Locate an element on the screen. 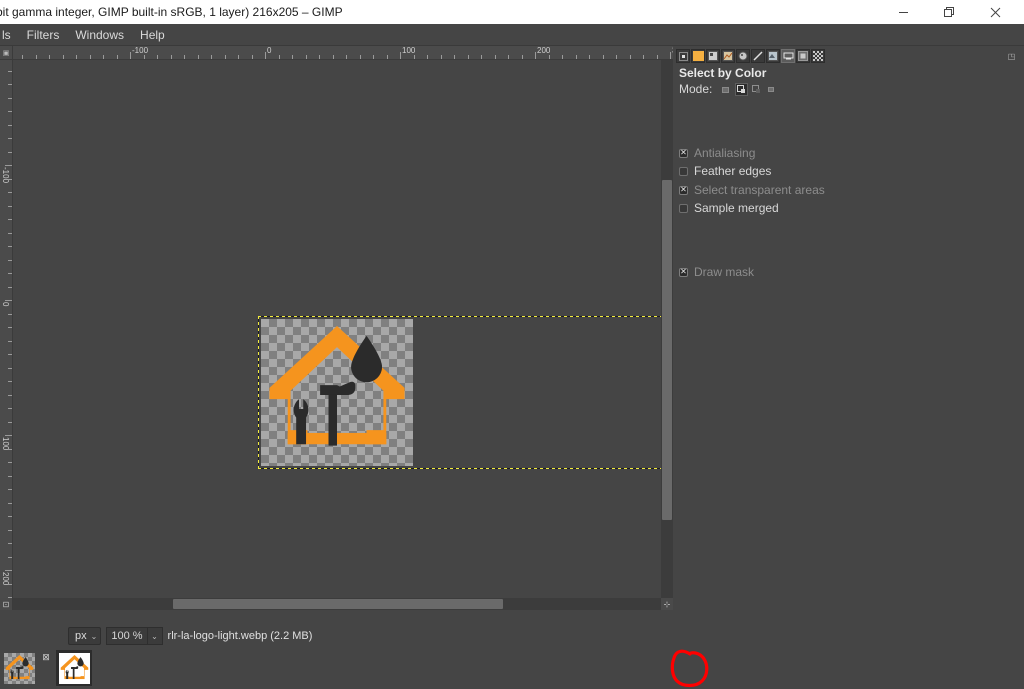 The width and height of the screenshot is (1024, 689). tool-presets-tab is located at coordinates (818, 56).